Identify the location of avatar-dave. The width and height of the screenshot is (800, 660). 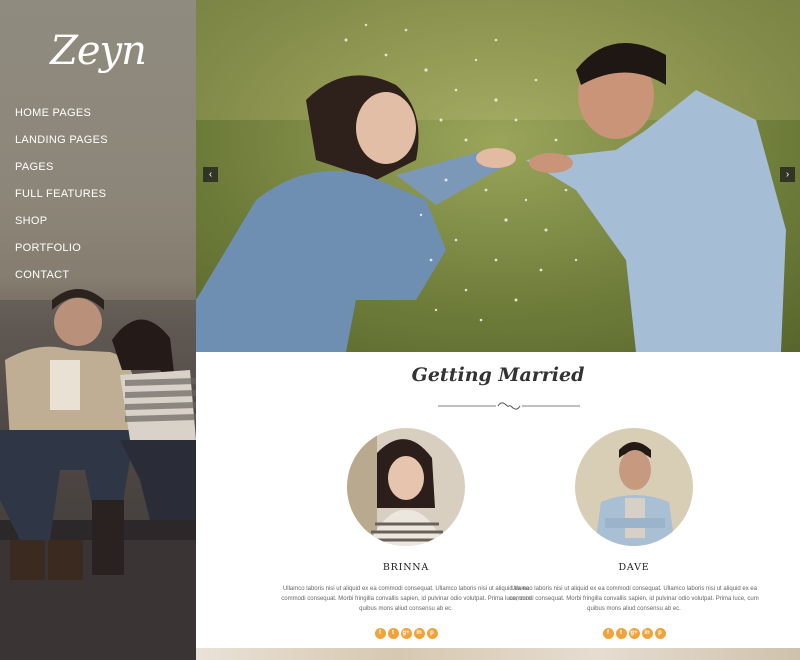
(634, 487).